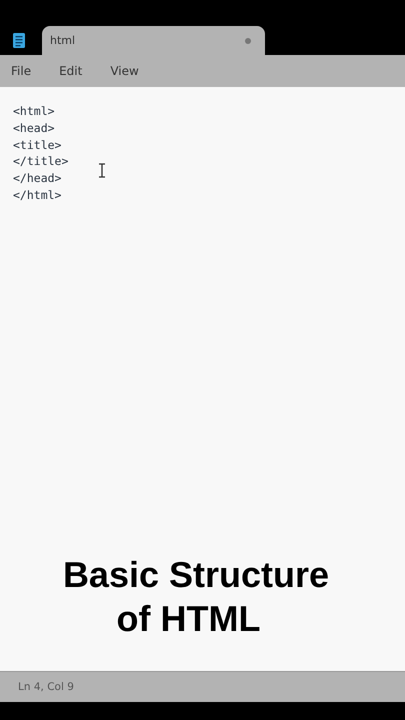 This screenshot has width=405, height=720. What do you see at coordinates (153, 40) in the screenshot?
I see `file-tab: html` at bounding box center [153, 40].